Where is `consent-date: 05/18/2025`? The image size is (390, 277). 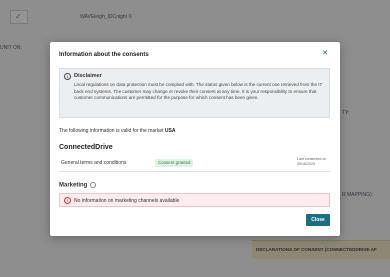 consent-date: 05/18/2025 is located at coordinates (306, 164).